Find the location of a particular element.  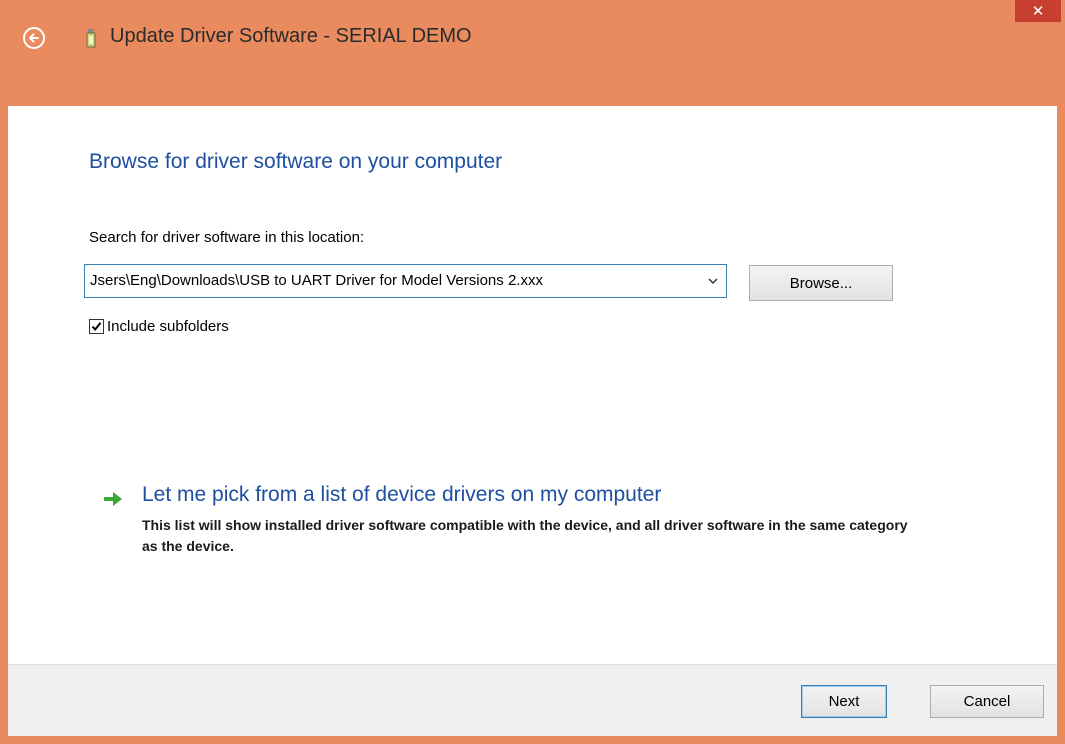

close-button: ✕ is located at coordinates (1038, 11).